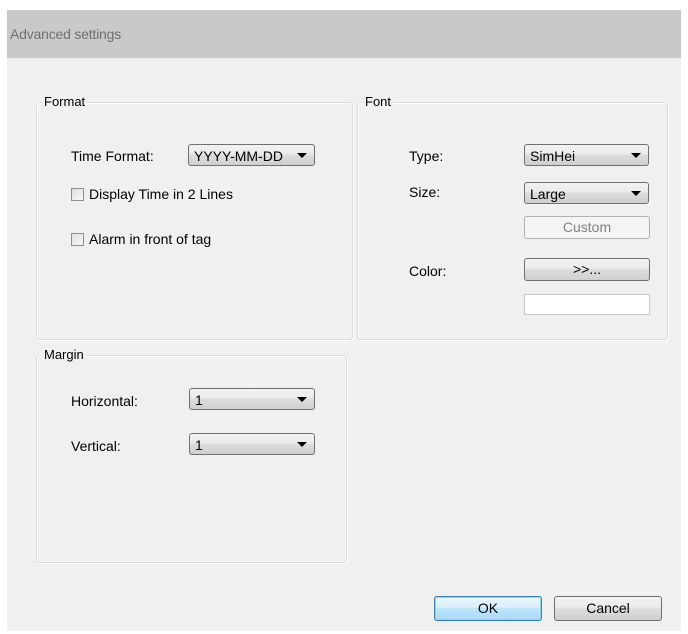 The width and height of the screenshot is (688, 634). What do you see at coordinates (488, 608) in the screenshot?
I see `ok-button: OK` at bounding box center [488, 608].